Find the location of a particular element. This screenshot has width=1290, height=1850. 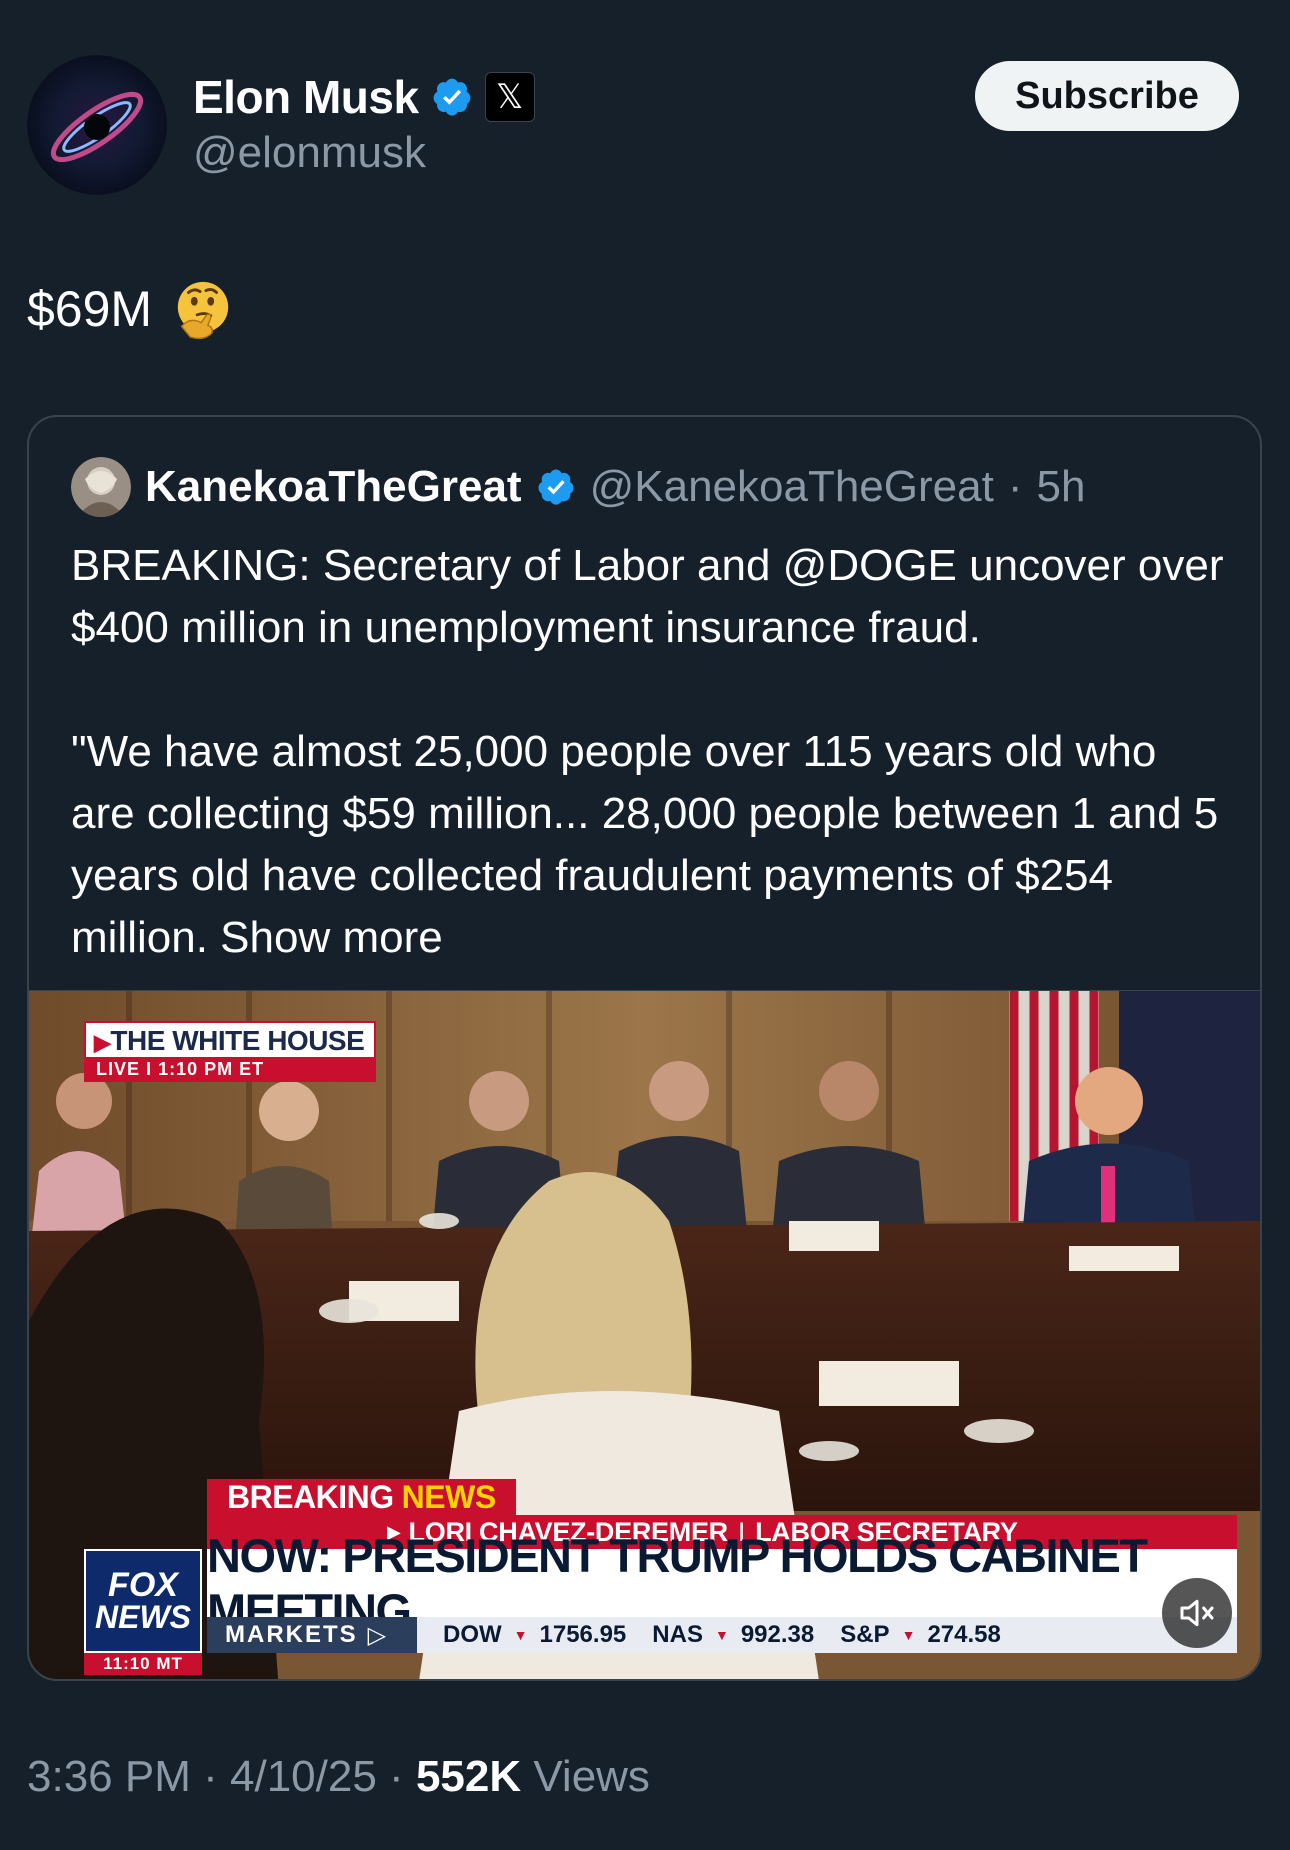

ticker-arrow-icon: ▷ is located at coordinates (378, 1635).